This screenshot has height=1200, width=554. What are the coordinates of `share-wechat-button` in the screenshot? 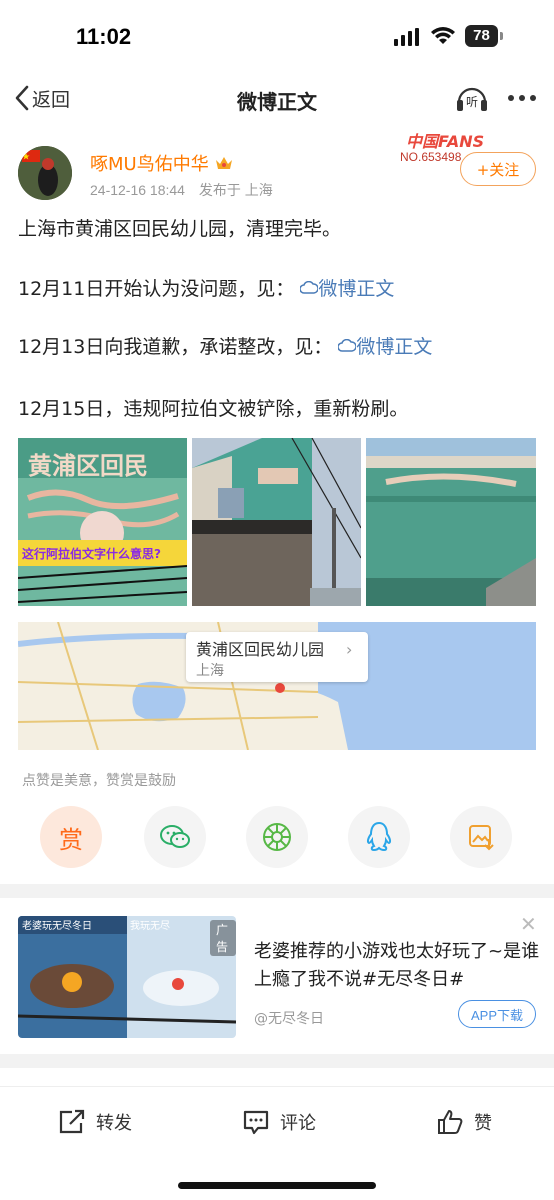 It's located at (175, 837).